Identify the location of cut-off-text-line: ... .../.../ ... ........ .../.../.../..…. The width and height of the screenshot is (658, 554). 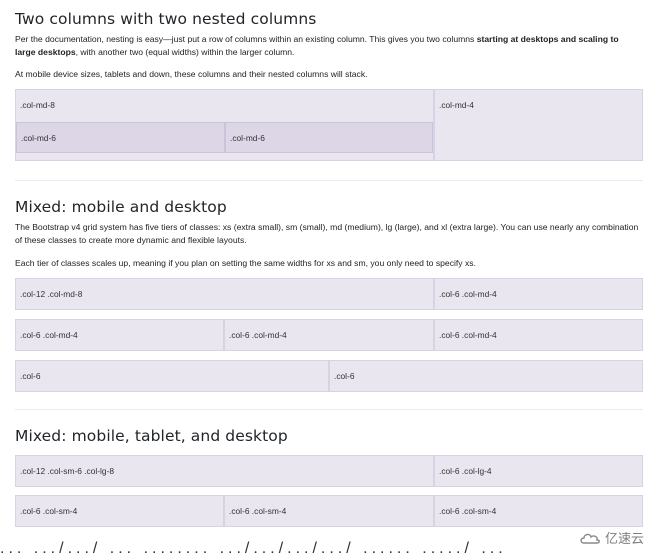
(253, 547).